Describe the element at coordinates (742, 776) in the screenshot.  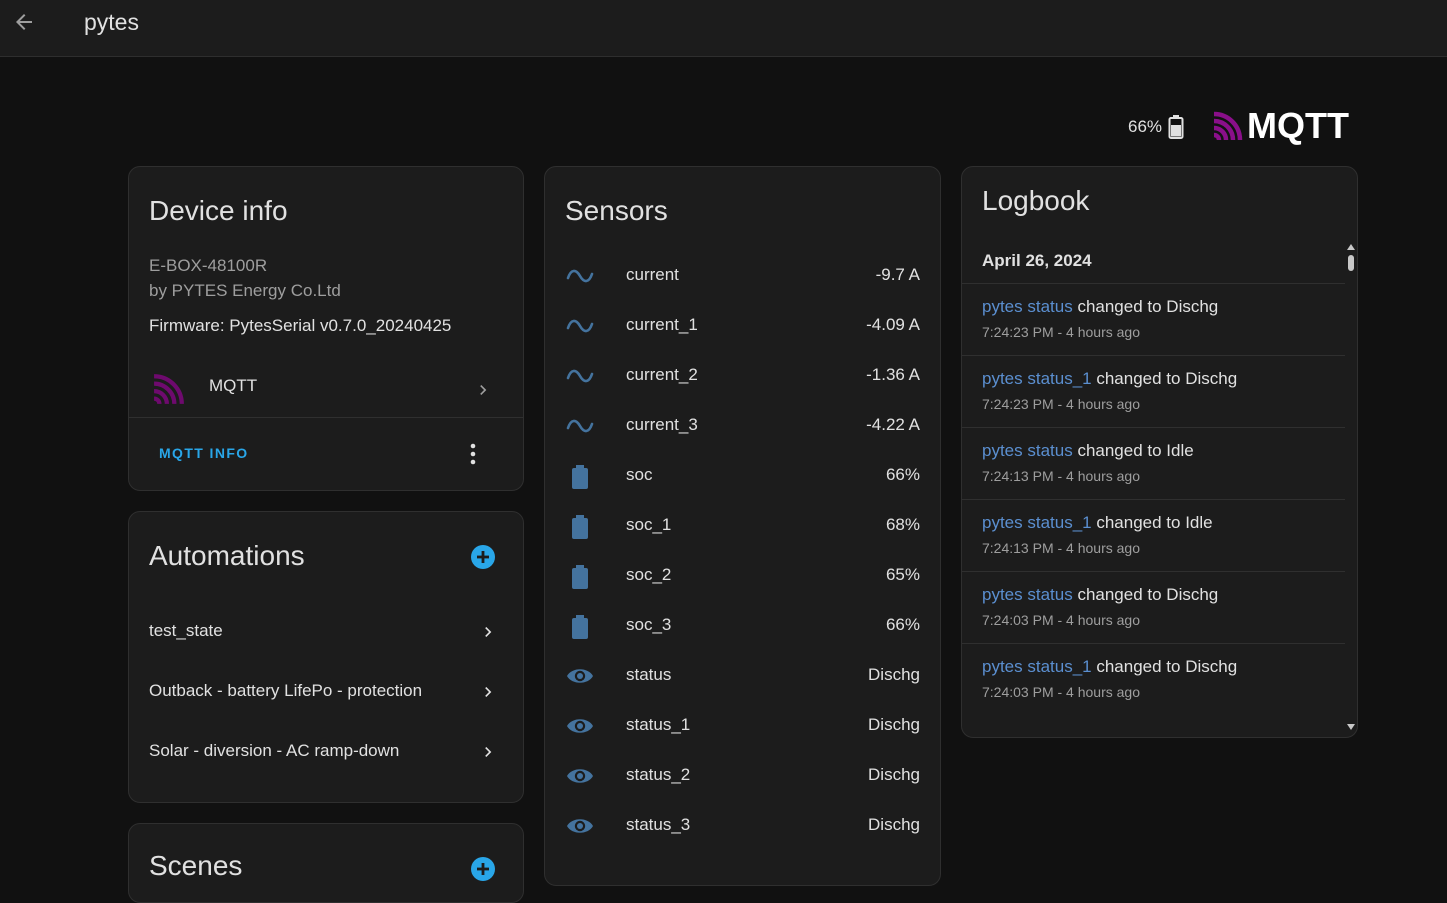
I see `sensor-row-status-2: status_2 Dischg` at that location.